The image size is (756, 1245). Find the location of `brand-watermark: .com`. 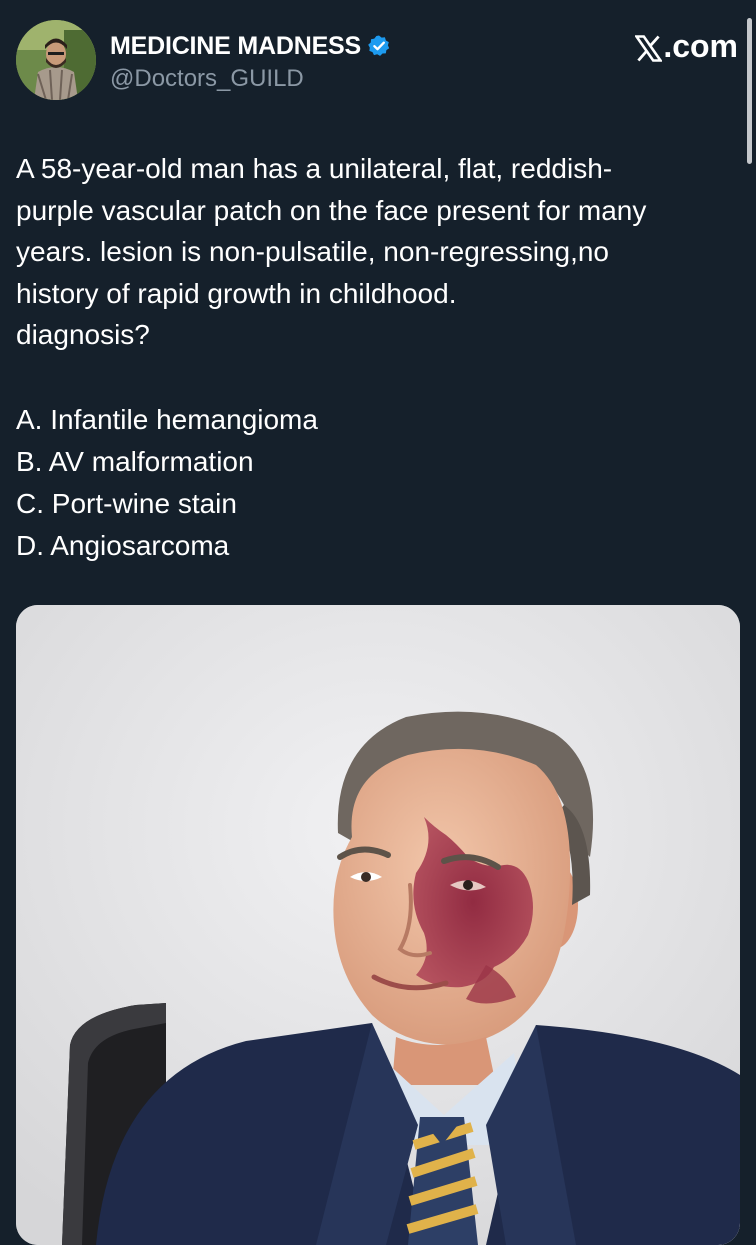

brand-watermark: .com is located at coordinates (686, 46).